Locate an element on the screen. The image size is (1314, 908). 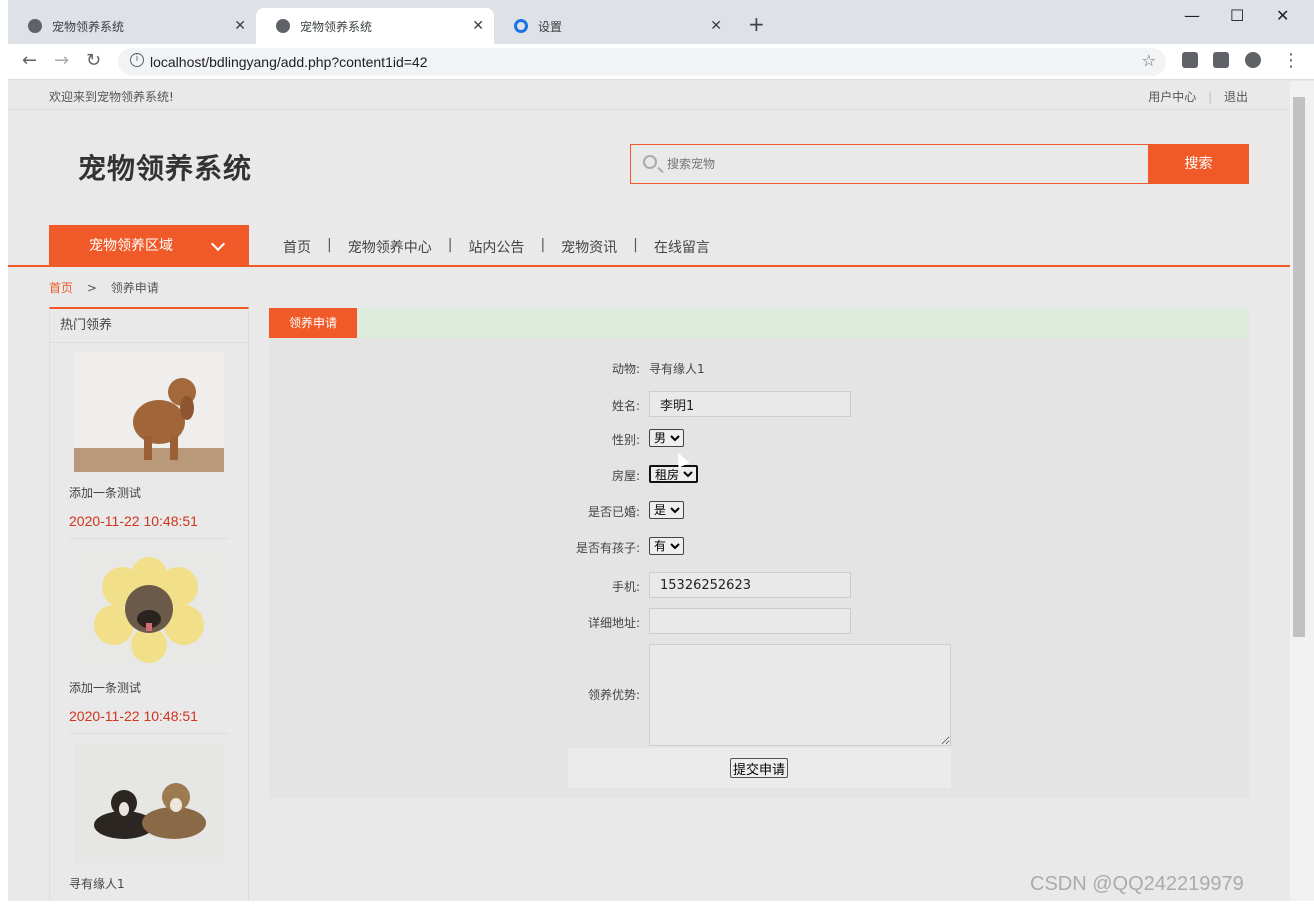
reload-icon: ↻ is located at coordinates (93, 60).